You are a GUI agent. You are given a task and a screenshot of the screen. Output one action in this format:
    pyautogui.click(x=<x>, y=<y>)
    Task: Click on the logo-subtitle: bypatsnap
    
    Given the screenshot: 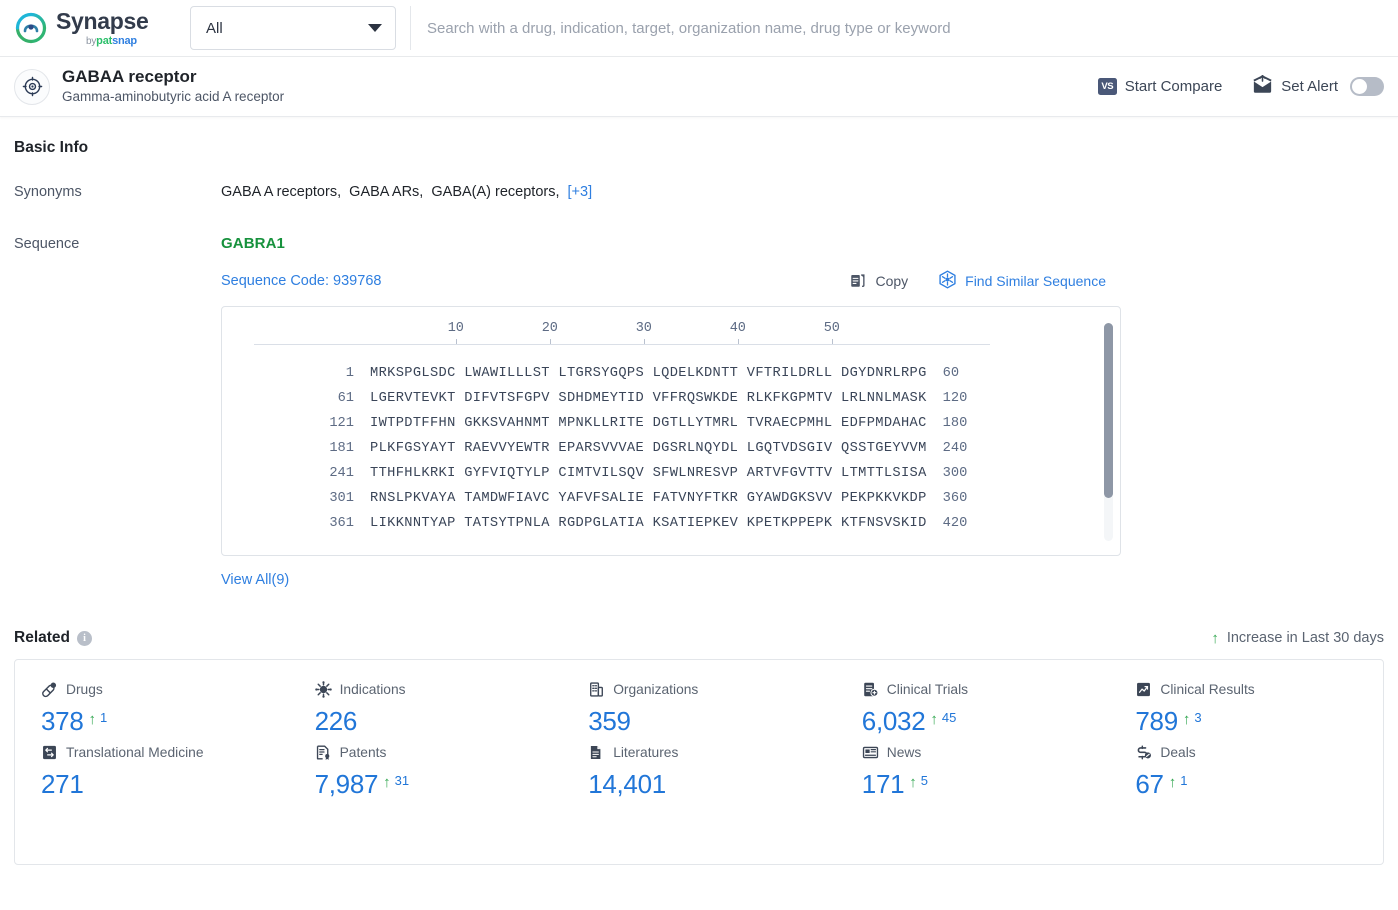 What is the action you would take?
    pyautogui.click(x=117, y=40)
    